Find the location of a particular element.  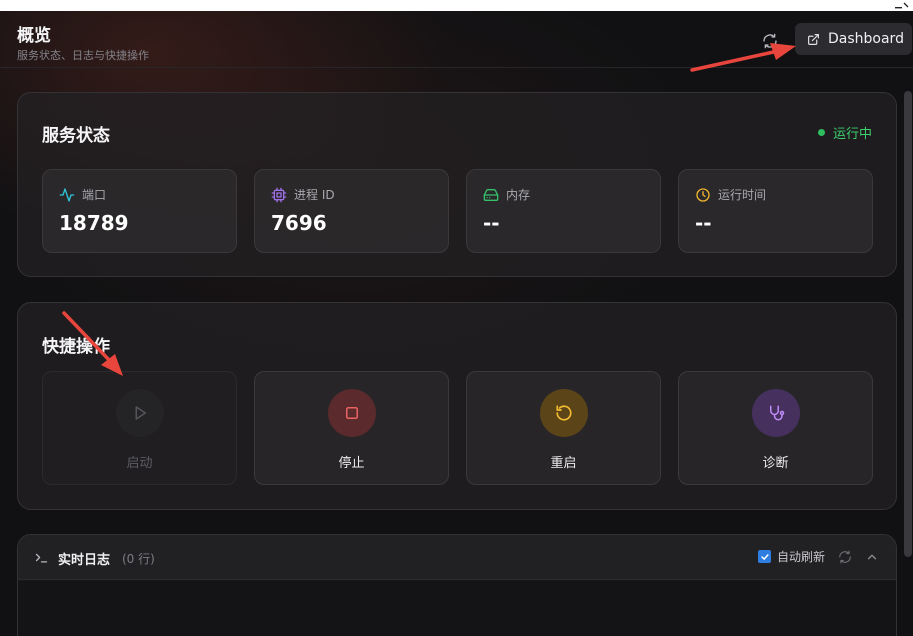

restart-button: 重启 is located at coordinates (563, 428).